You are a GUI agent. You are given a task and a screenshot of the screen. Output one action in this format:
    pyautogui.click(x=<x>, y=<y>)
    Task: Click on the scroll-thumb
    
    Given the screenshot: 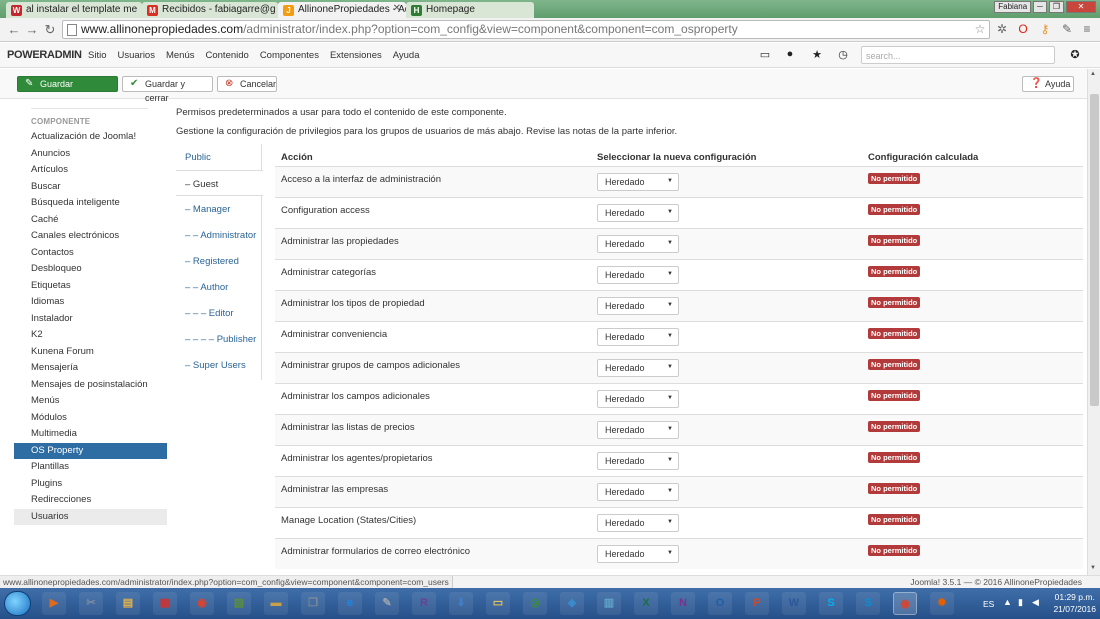 What is the action you would take?
    pyautogui.click(x=1094, y=250)
    